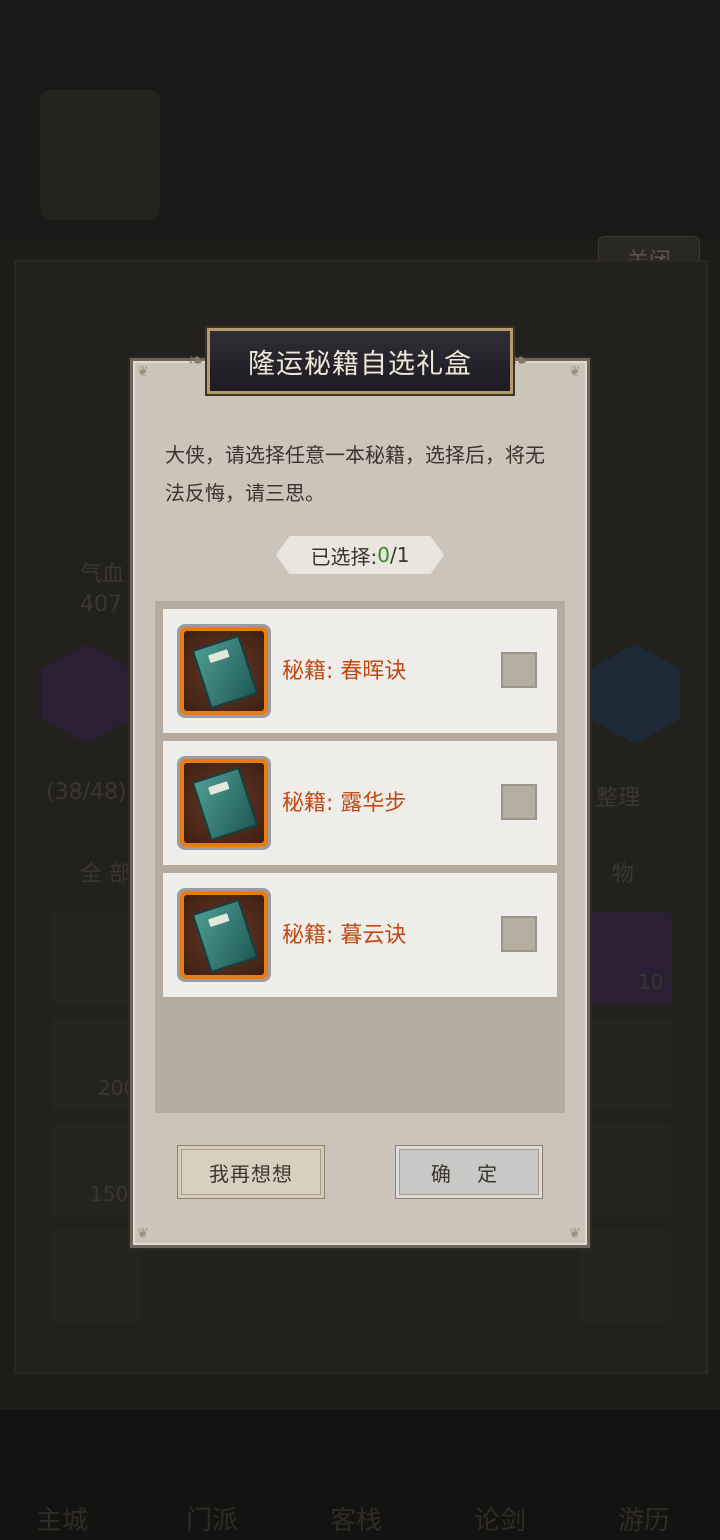 The height and width of the screenshot is (1540, 720). I want to click on book-option-muyun: 秘籍: 暮云诀, so click(360, 935).